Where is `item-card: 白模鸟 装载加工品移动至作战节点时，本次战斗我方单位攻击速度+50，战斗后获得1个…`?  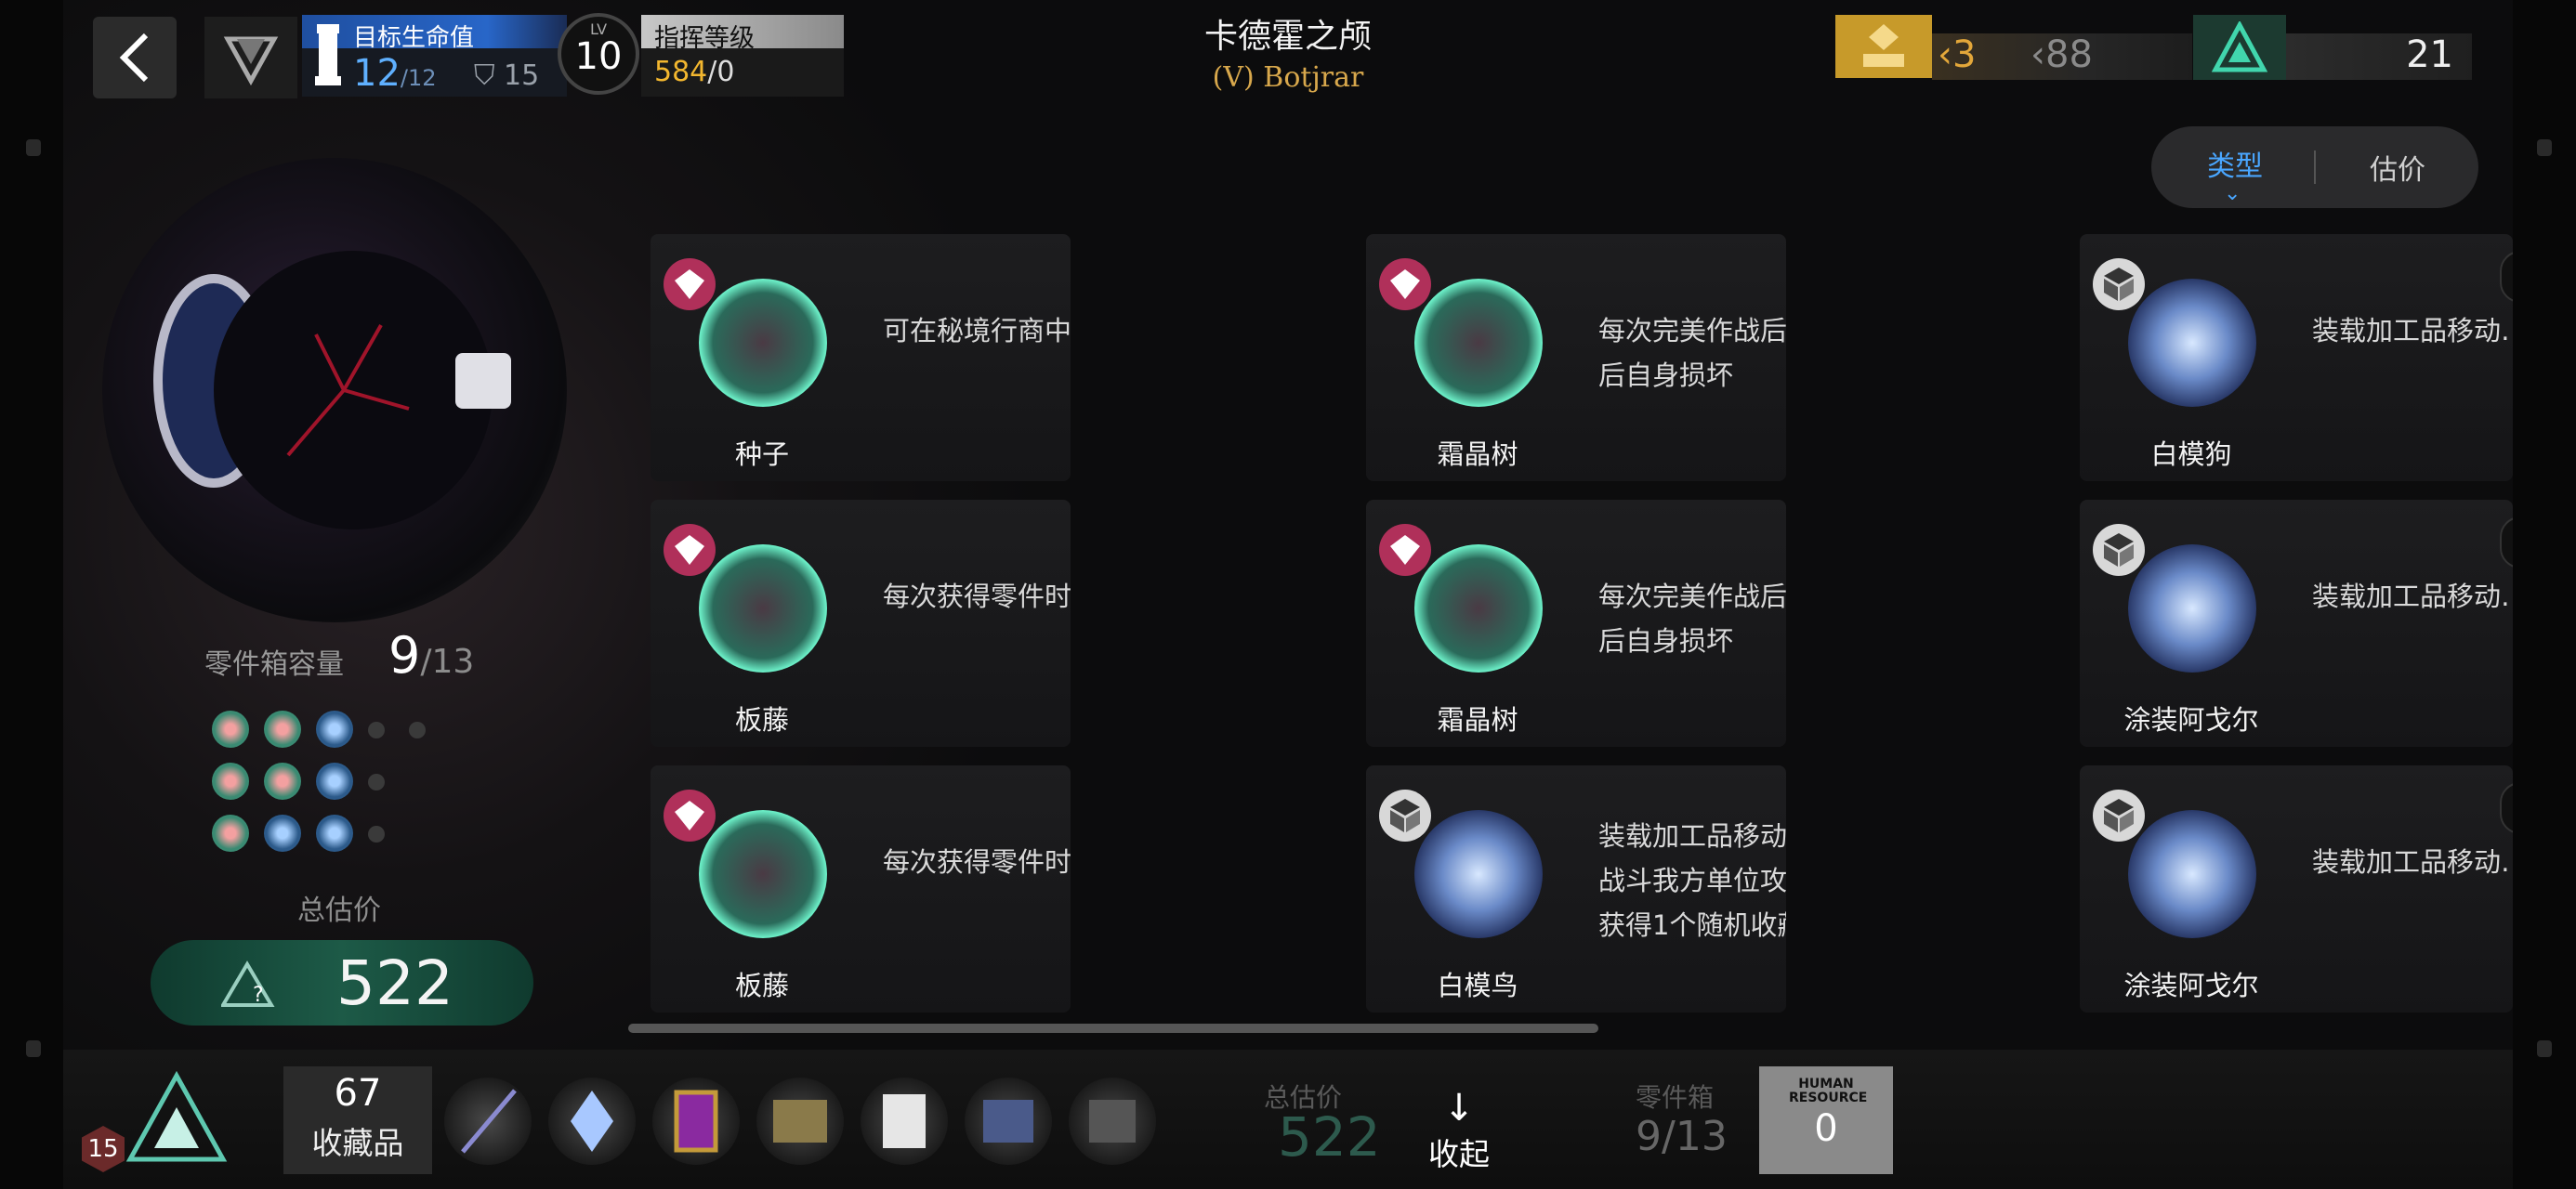 item-card: 白模鸟 装载加工品移动至作战节点时，本次战斗我方单位攻击速度+50，战斗后获得1个… is located at coordinates (1576, 889).